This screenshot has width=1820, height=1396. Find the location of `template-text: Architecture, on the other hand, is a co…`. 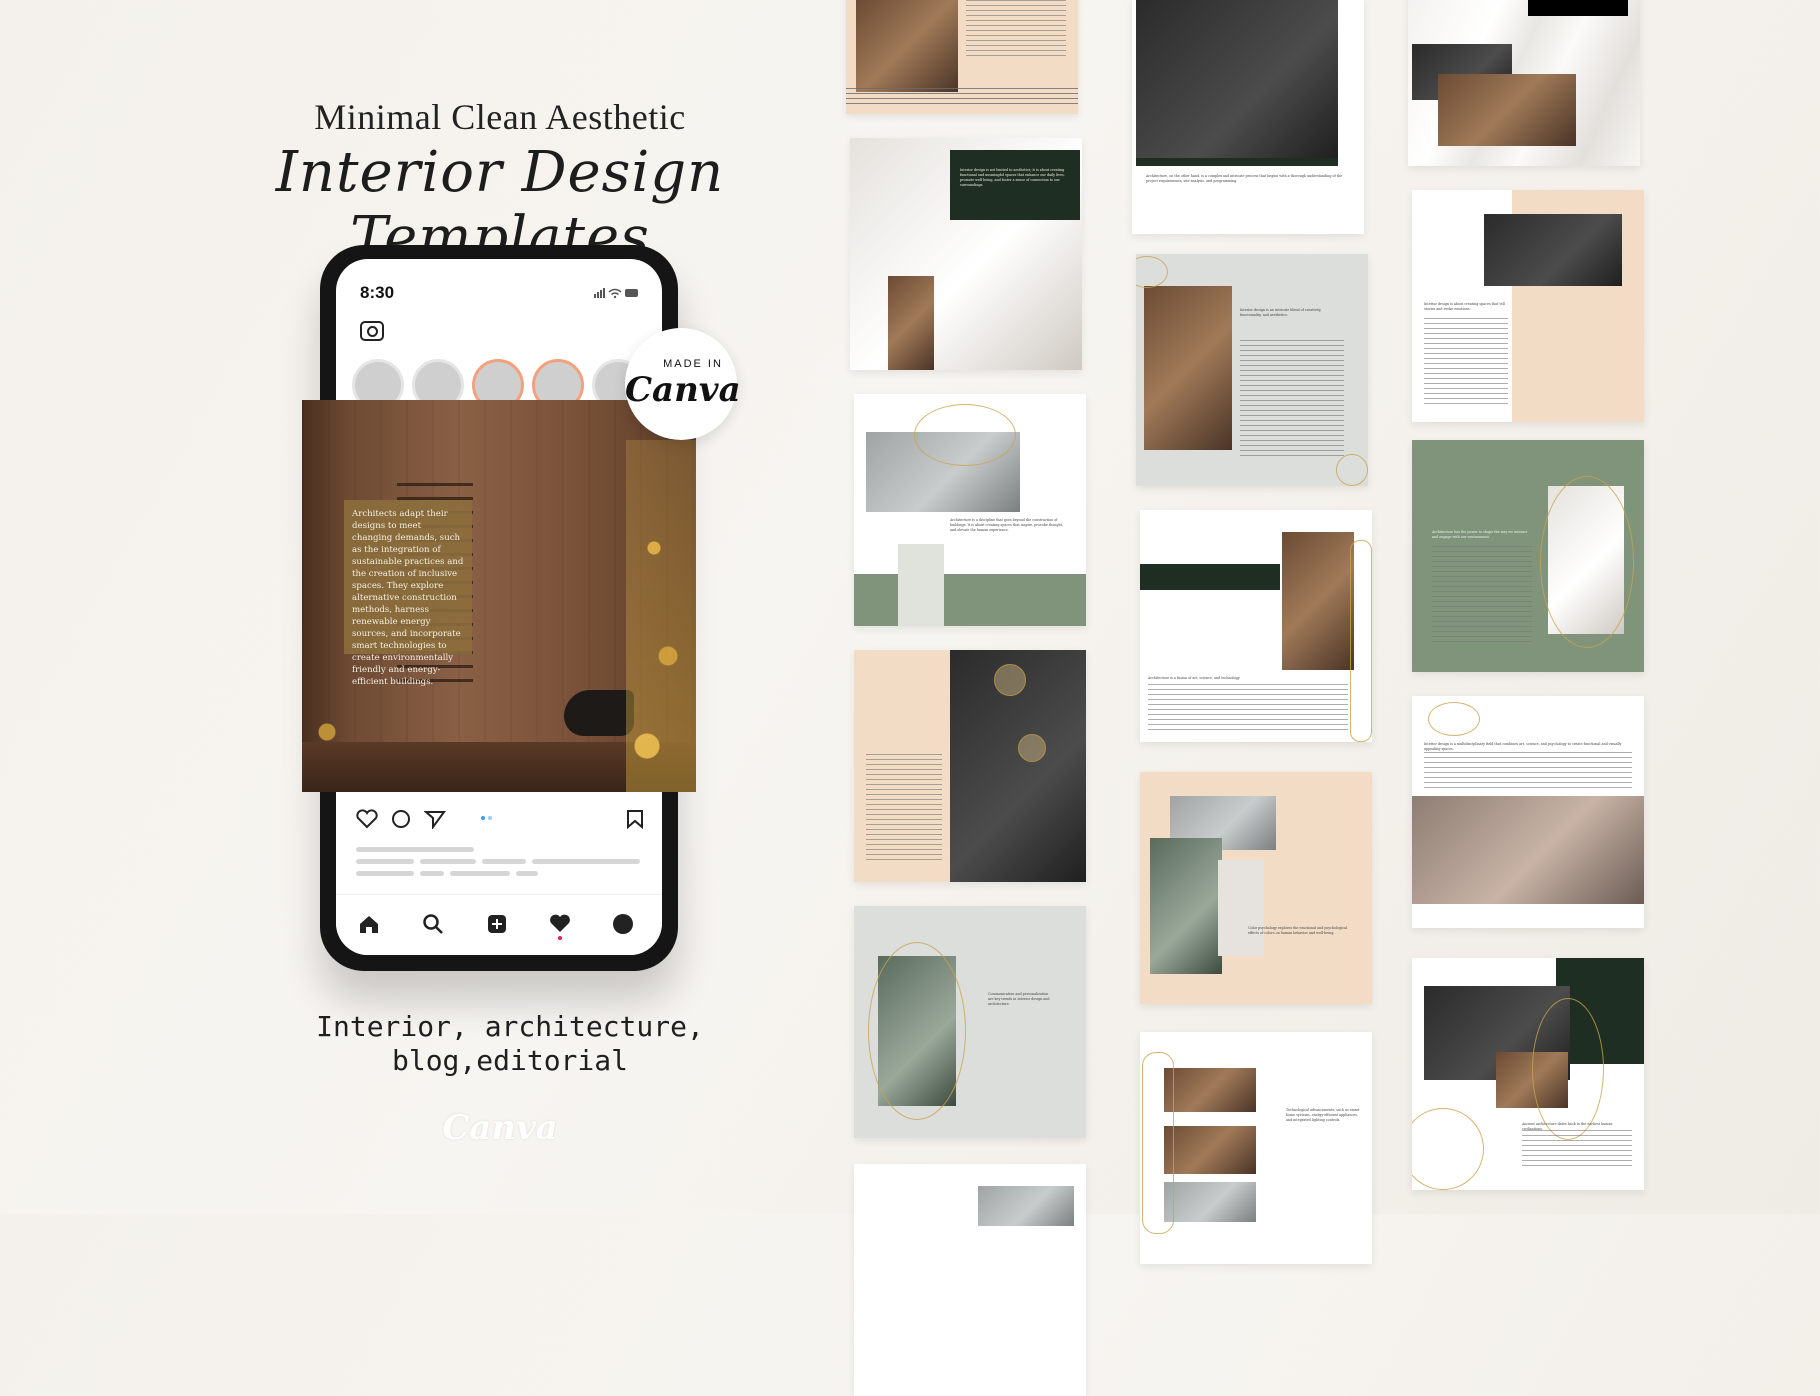

template-text: Architecture, on the other hand, is a co… is located at coordinates (1244, 178).